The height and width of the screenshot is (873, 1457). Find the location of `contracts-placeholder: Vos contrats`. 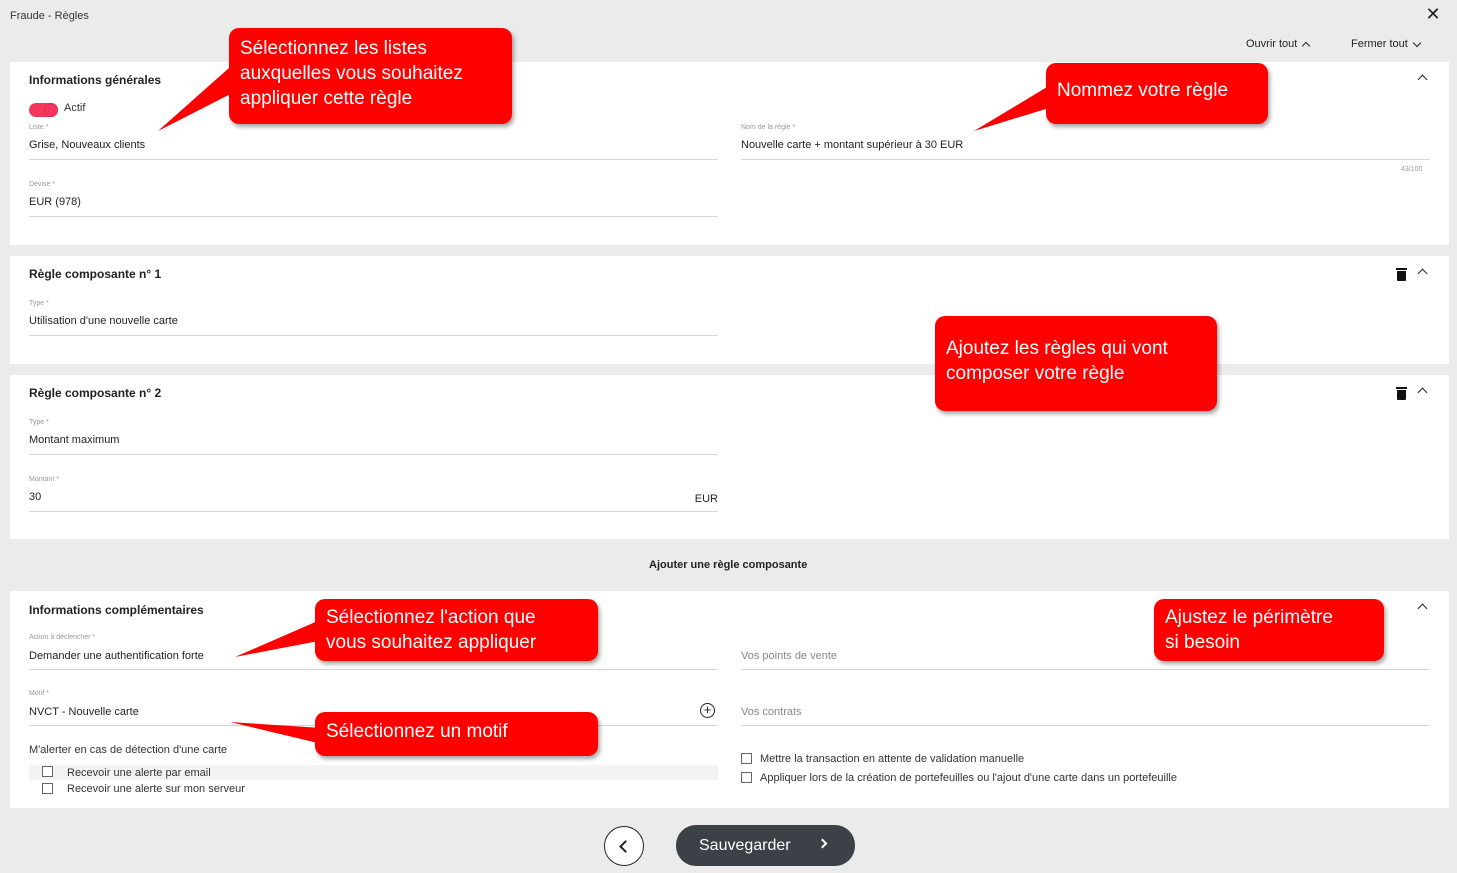

contracts-placeholder: Vos contrats is located at coordinates (771, 712).